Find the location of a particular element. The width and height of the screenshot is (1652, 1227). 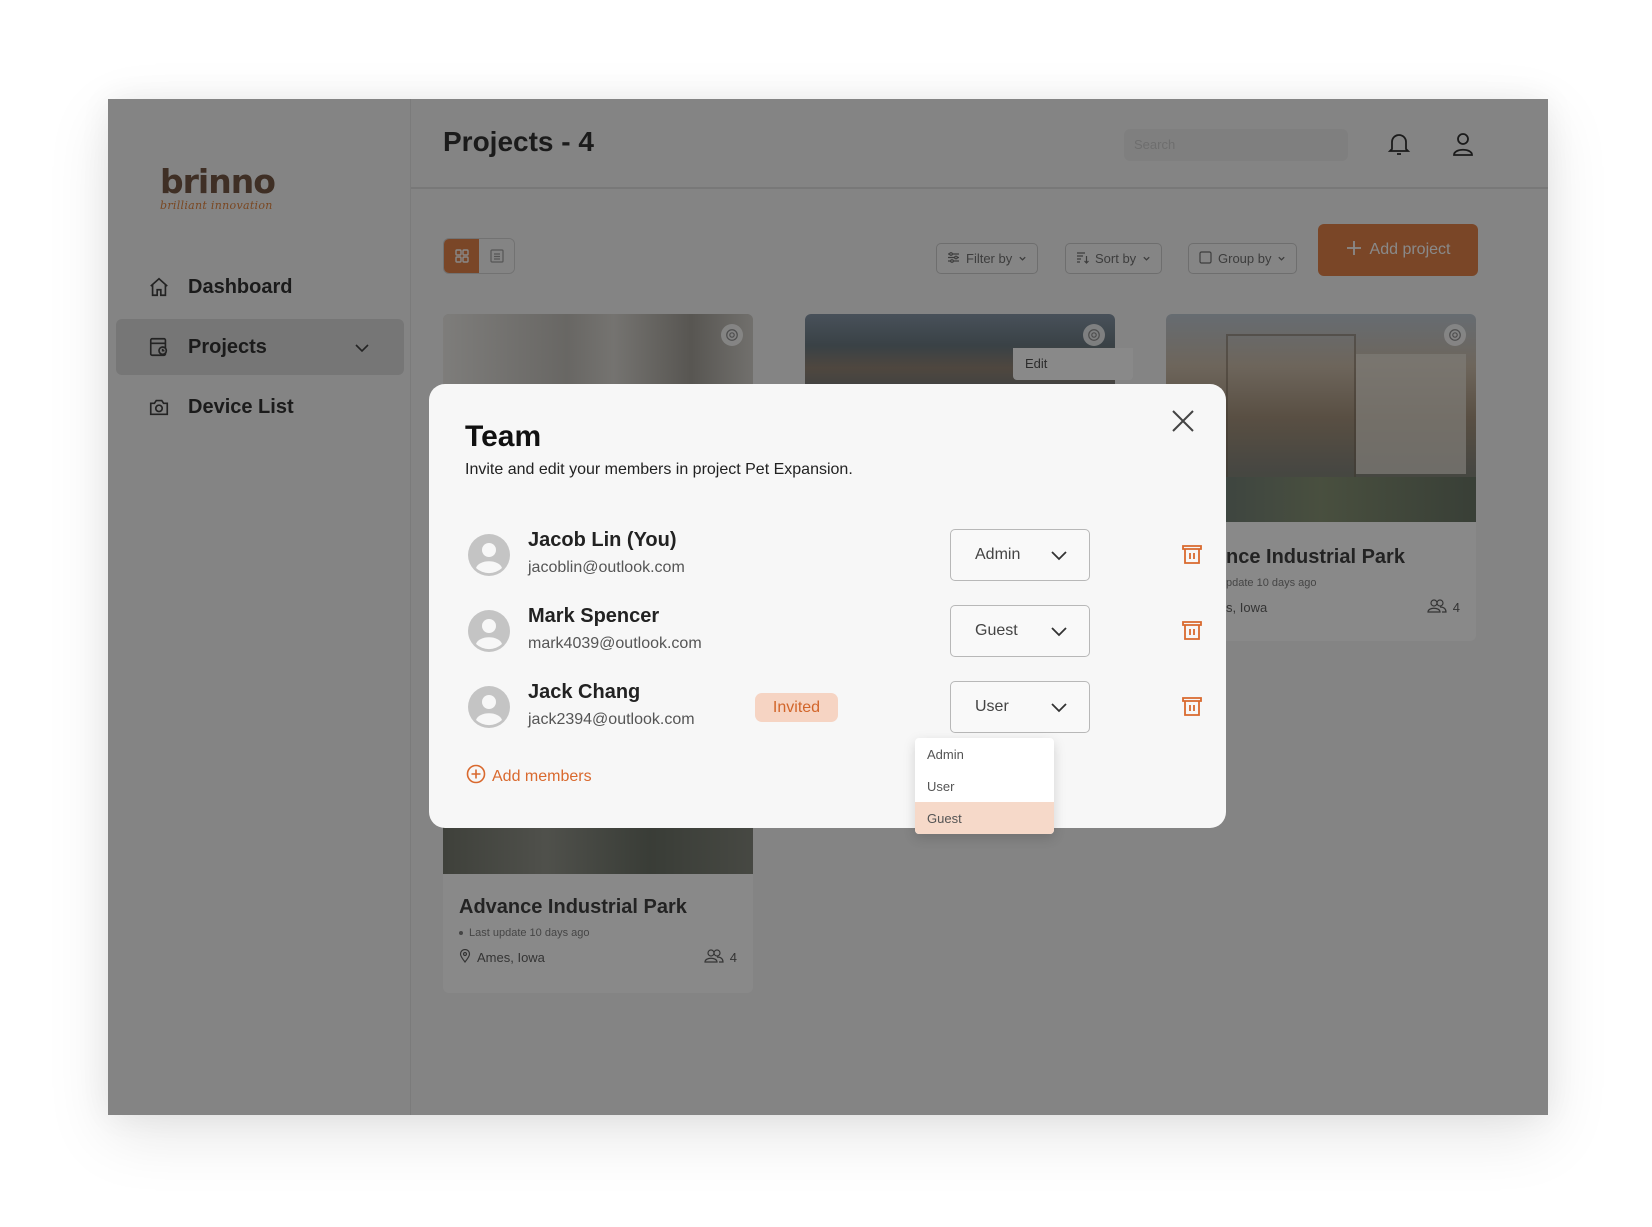

status-badge: Invited is located at coordinates (796, 707).